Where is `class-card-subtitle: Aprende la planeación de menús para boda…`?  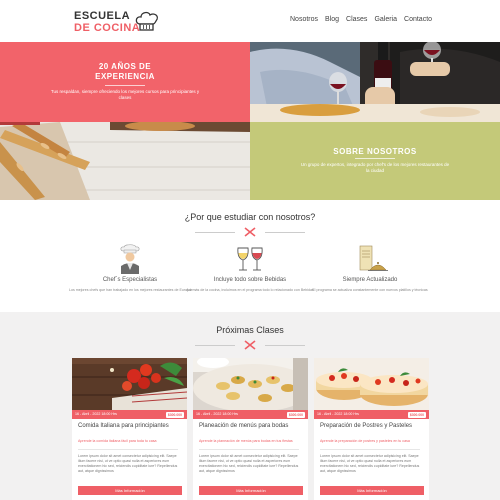
class-card-subtitle: Aprende la planeación de menús para boda… is located at coordinates (246, 441).